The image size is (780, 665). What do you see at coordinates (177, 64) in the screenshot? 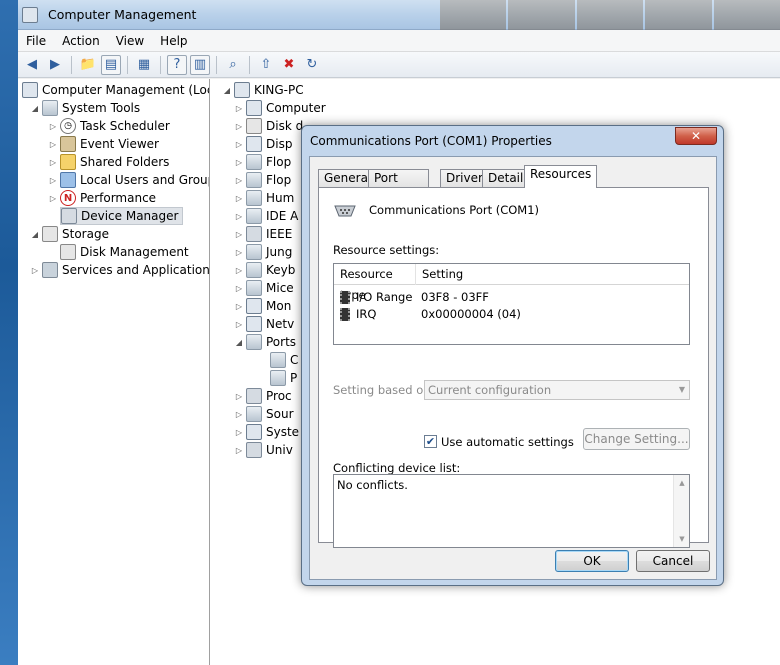
I see `help-icon: ?` at bounding box center [177, 64].